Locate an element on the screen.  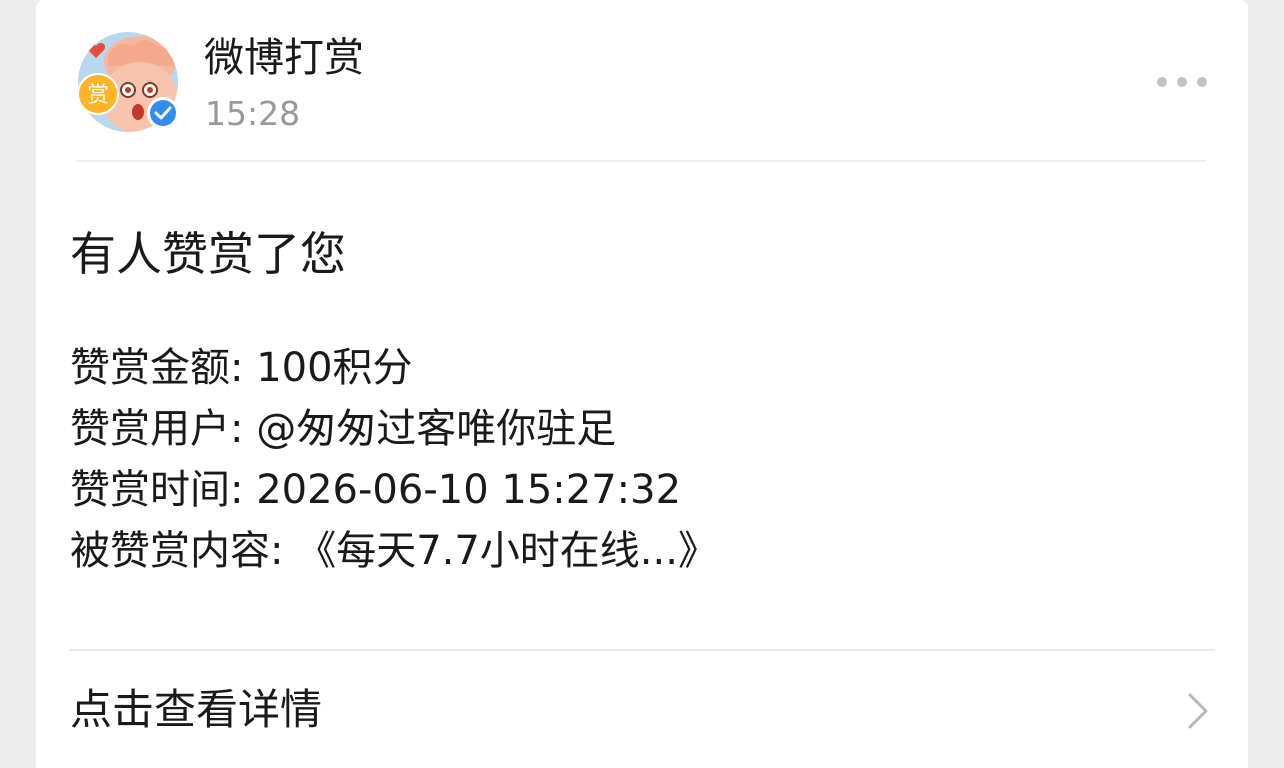
verified-check-icon is located at coordinates (163, 113).